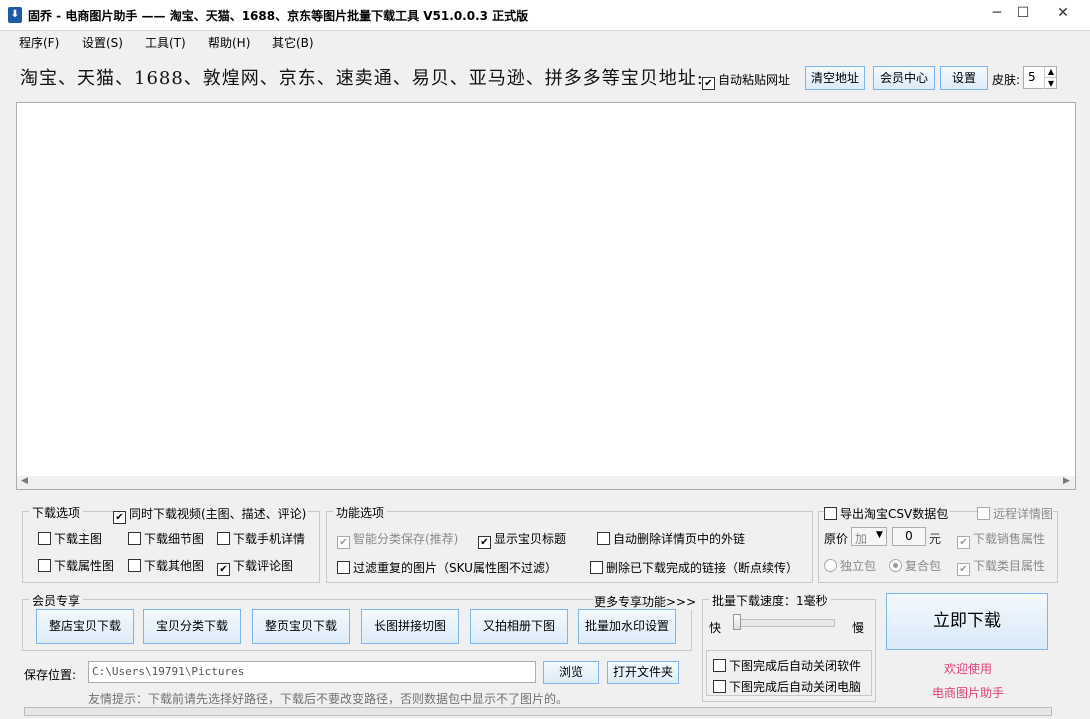 Image resolution: width=1090 pixels, height=719 pixels. What do you see at coordinates (78, 539) in the screenshot?
I see `download-main-image-label: 下载主图` at bounding box center [78, 539].